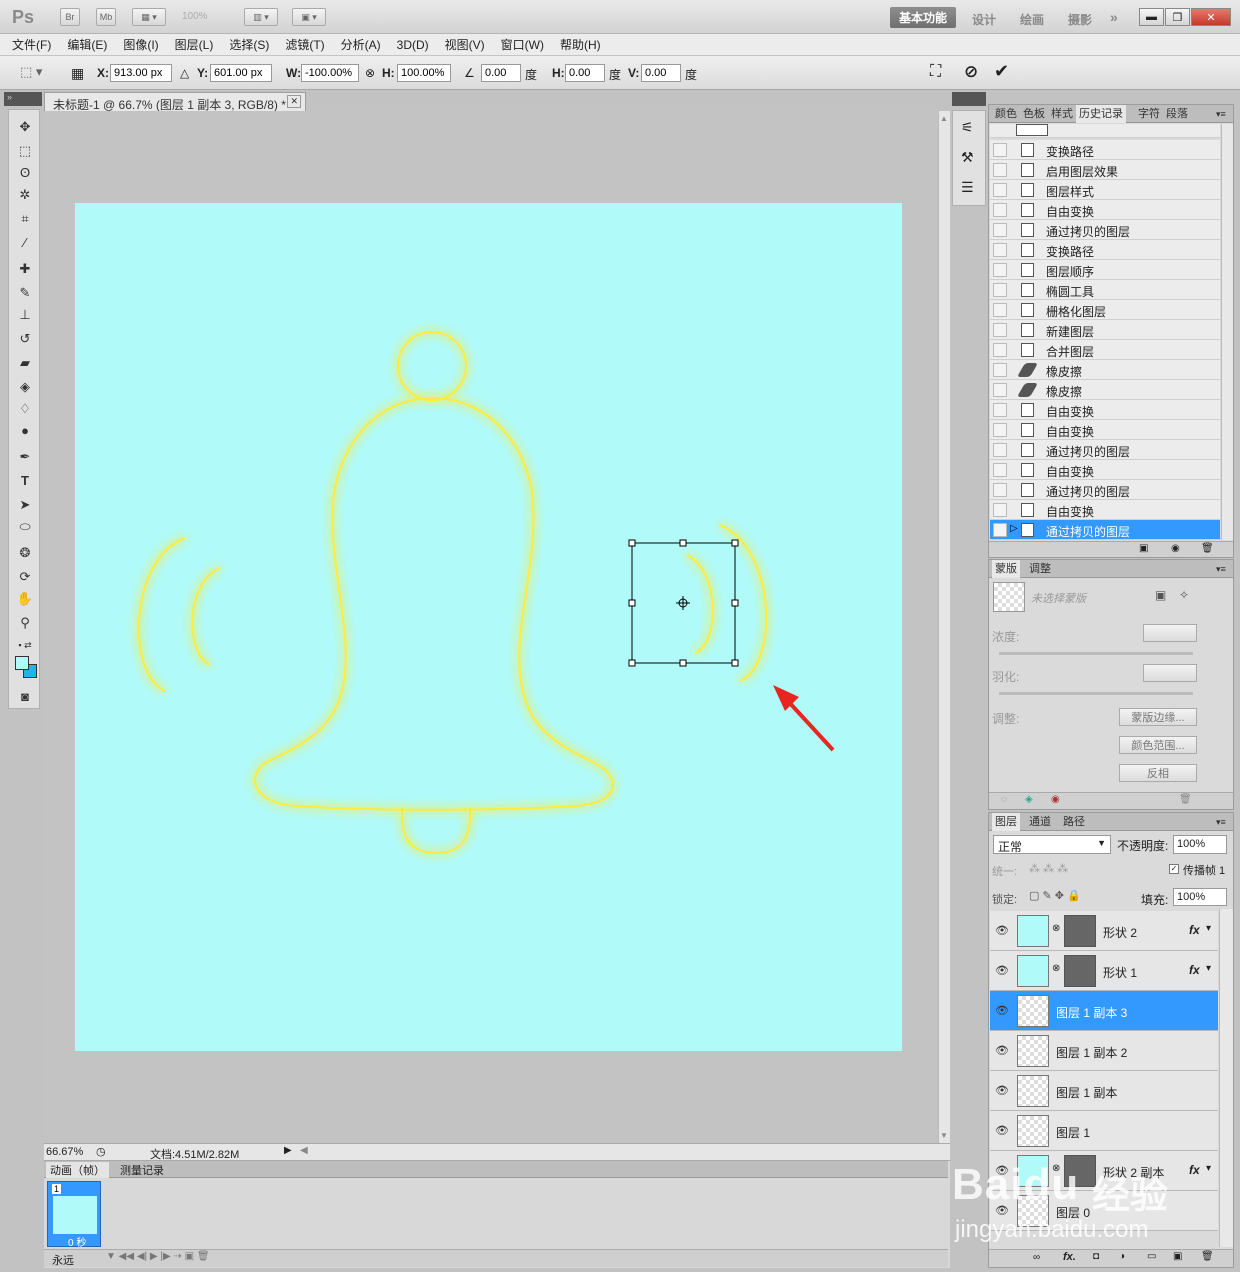 This screenshot has width=1240, height=1272. What do you see at coordinates (1104, 1011) in the screenshot?
I see `layer-row: 👁 图层 1 副本 3` at bounding box center [1104, 1011].